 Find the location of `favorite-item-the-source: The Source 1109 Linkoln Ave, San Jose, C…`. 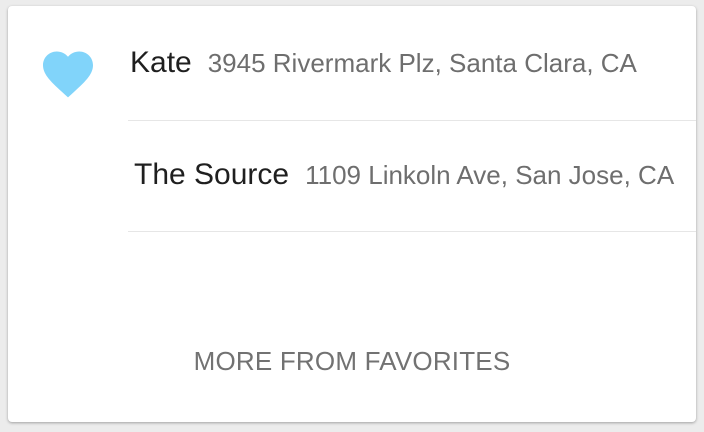

favorite-item-the-source: The Source 1109 Linkoln Ave, San Jose, C… is located at coordinates (404, 175).